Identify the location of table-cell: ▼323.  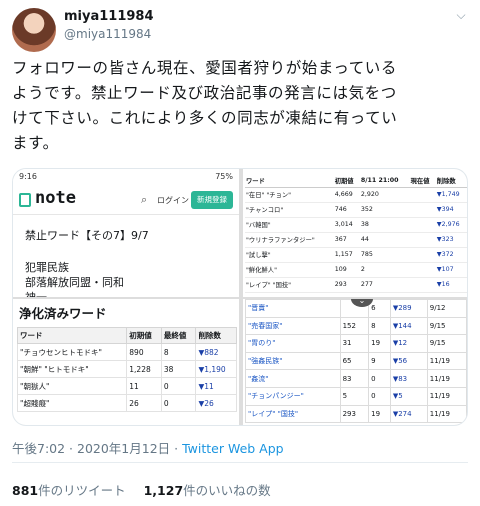
(451, 240).